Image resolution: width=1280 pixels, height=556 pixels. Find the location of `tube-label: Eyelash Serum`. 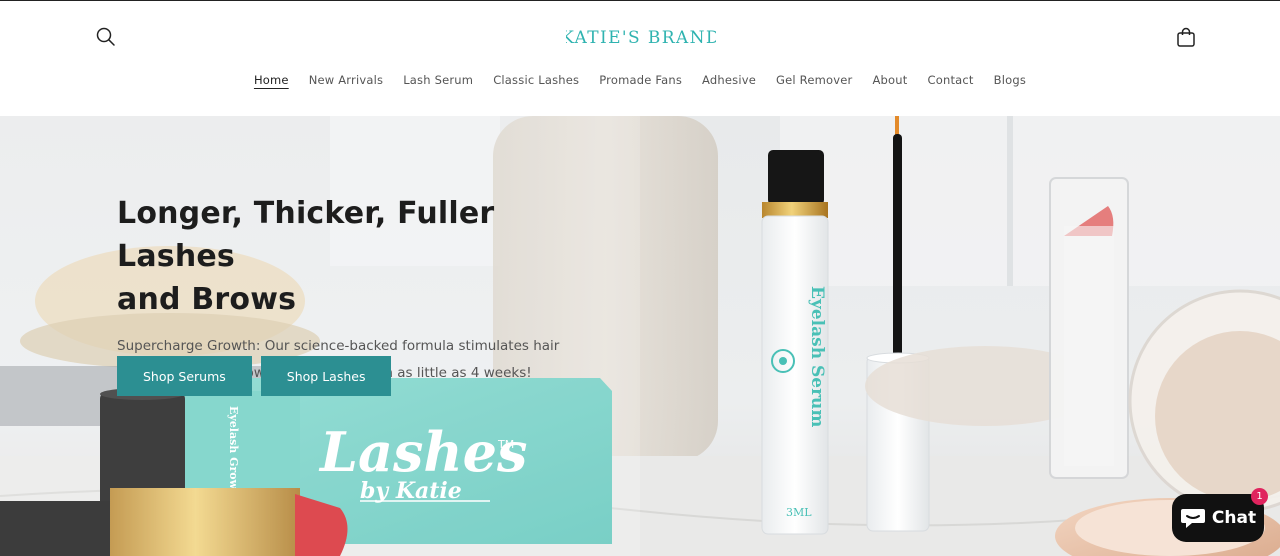

tube-label: Eyelash Serum is located at coordinates (817, 356).